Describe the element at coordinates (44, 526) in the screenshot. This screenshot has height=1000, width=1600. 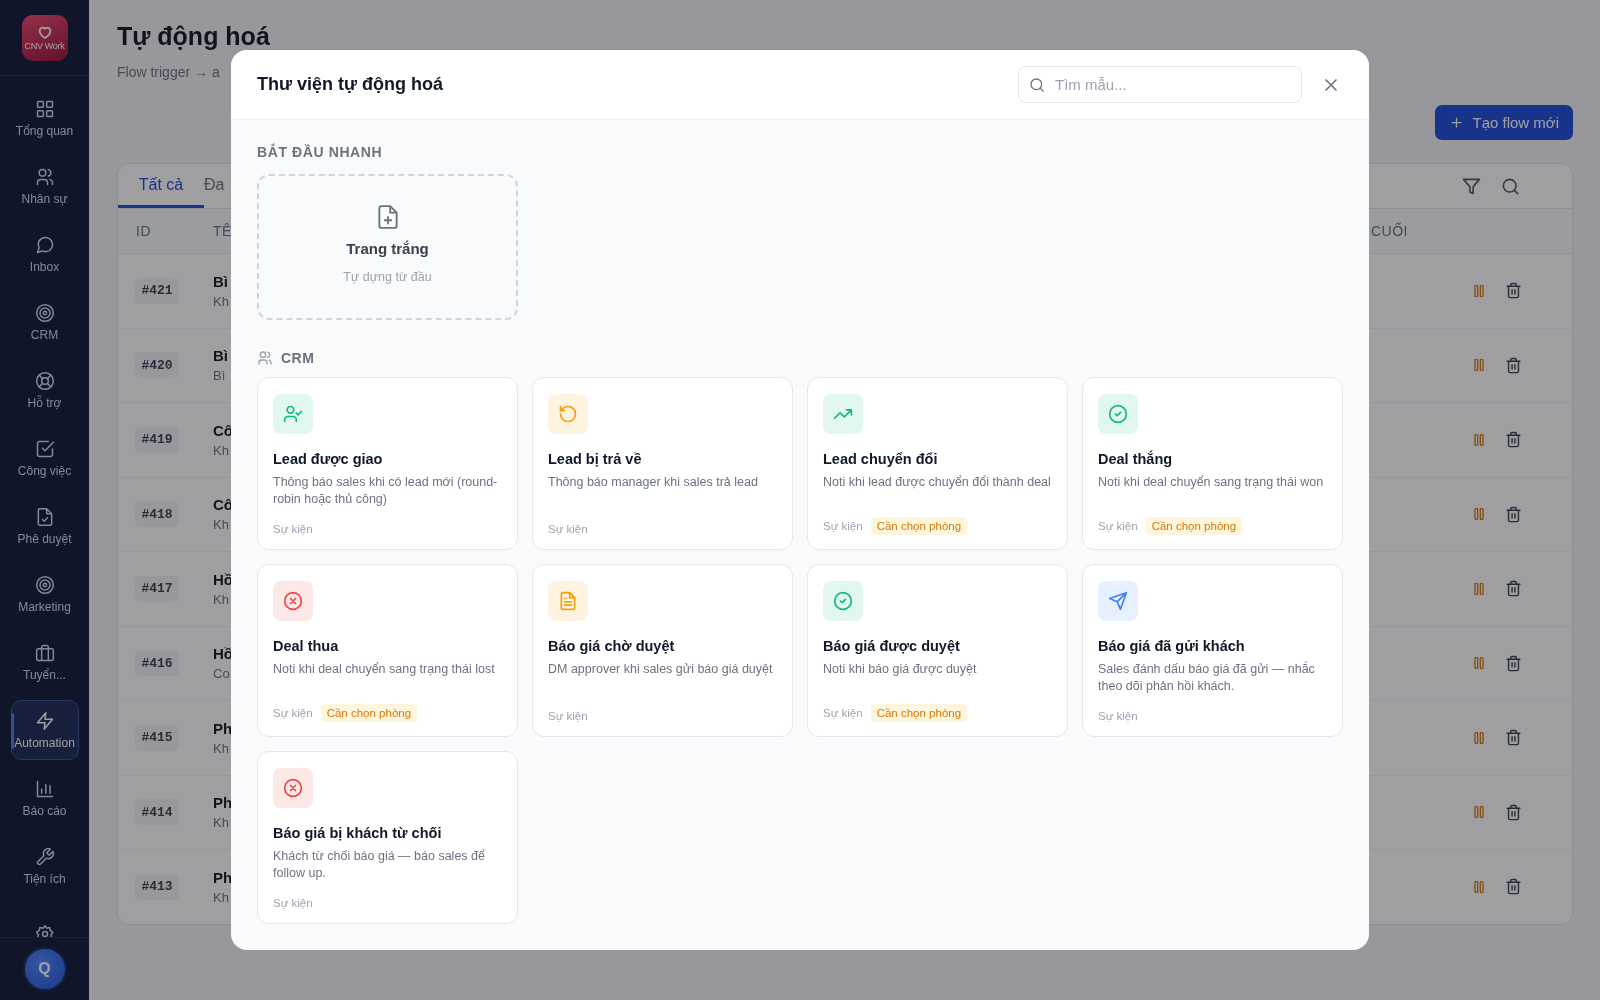
I see `sidebar-item: Phê duyệt` at that location.